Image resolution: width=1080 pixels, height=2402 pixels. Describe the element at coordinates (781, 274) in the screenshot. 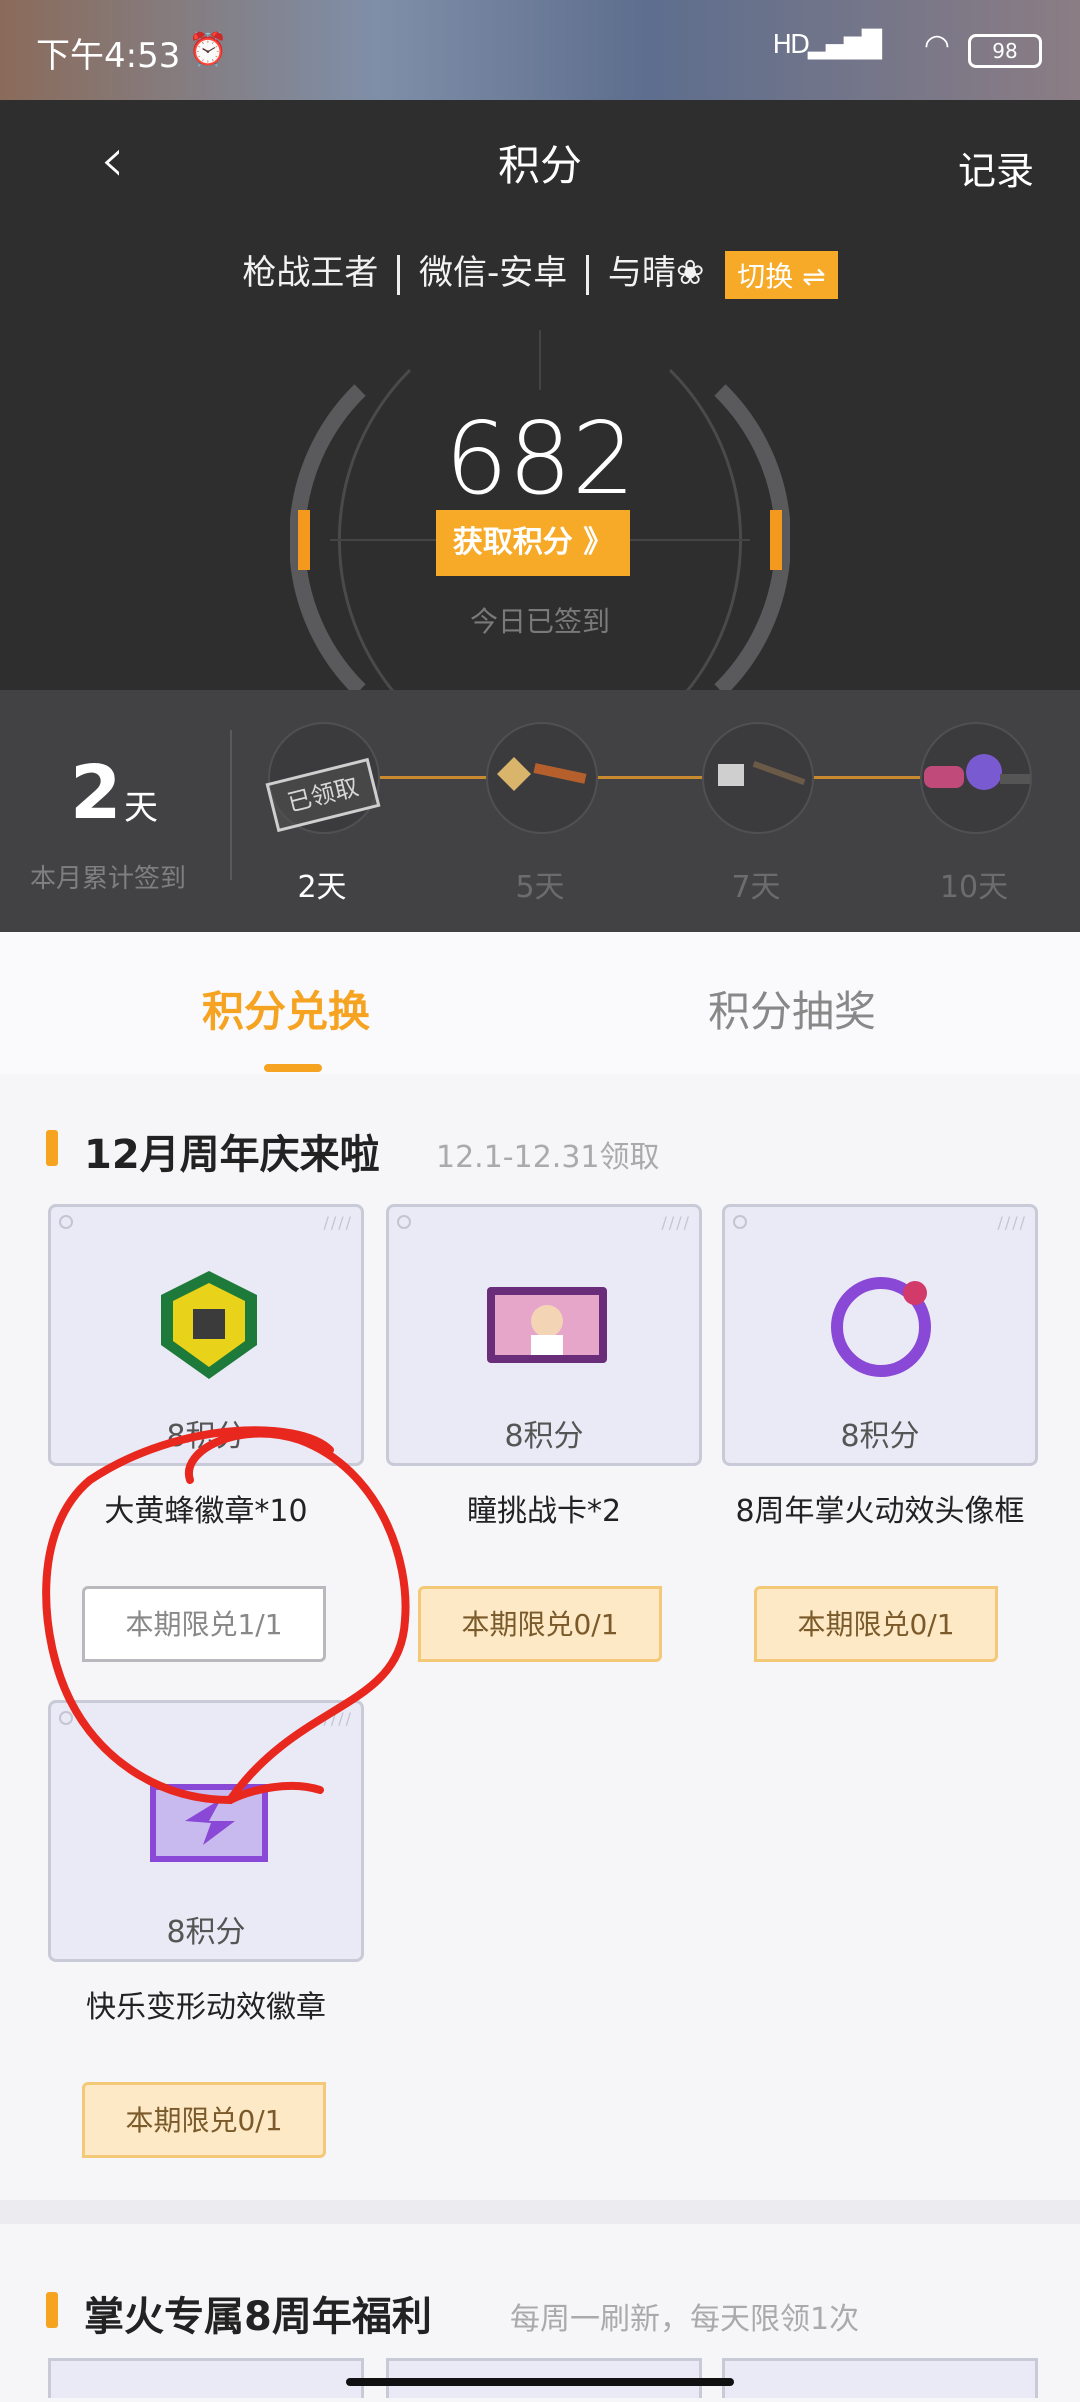

I see `switch-account-button: 切换 ⇌` at that location.